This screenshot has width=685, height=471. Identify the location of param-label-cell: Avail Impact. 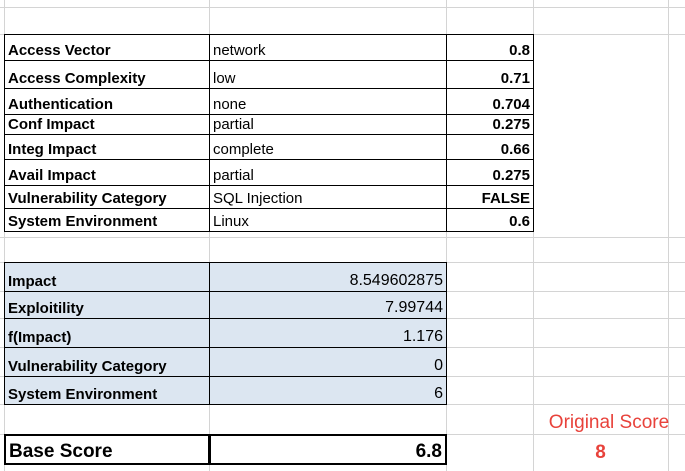
(107, 172).